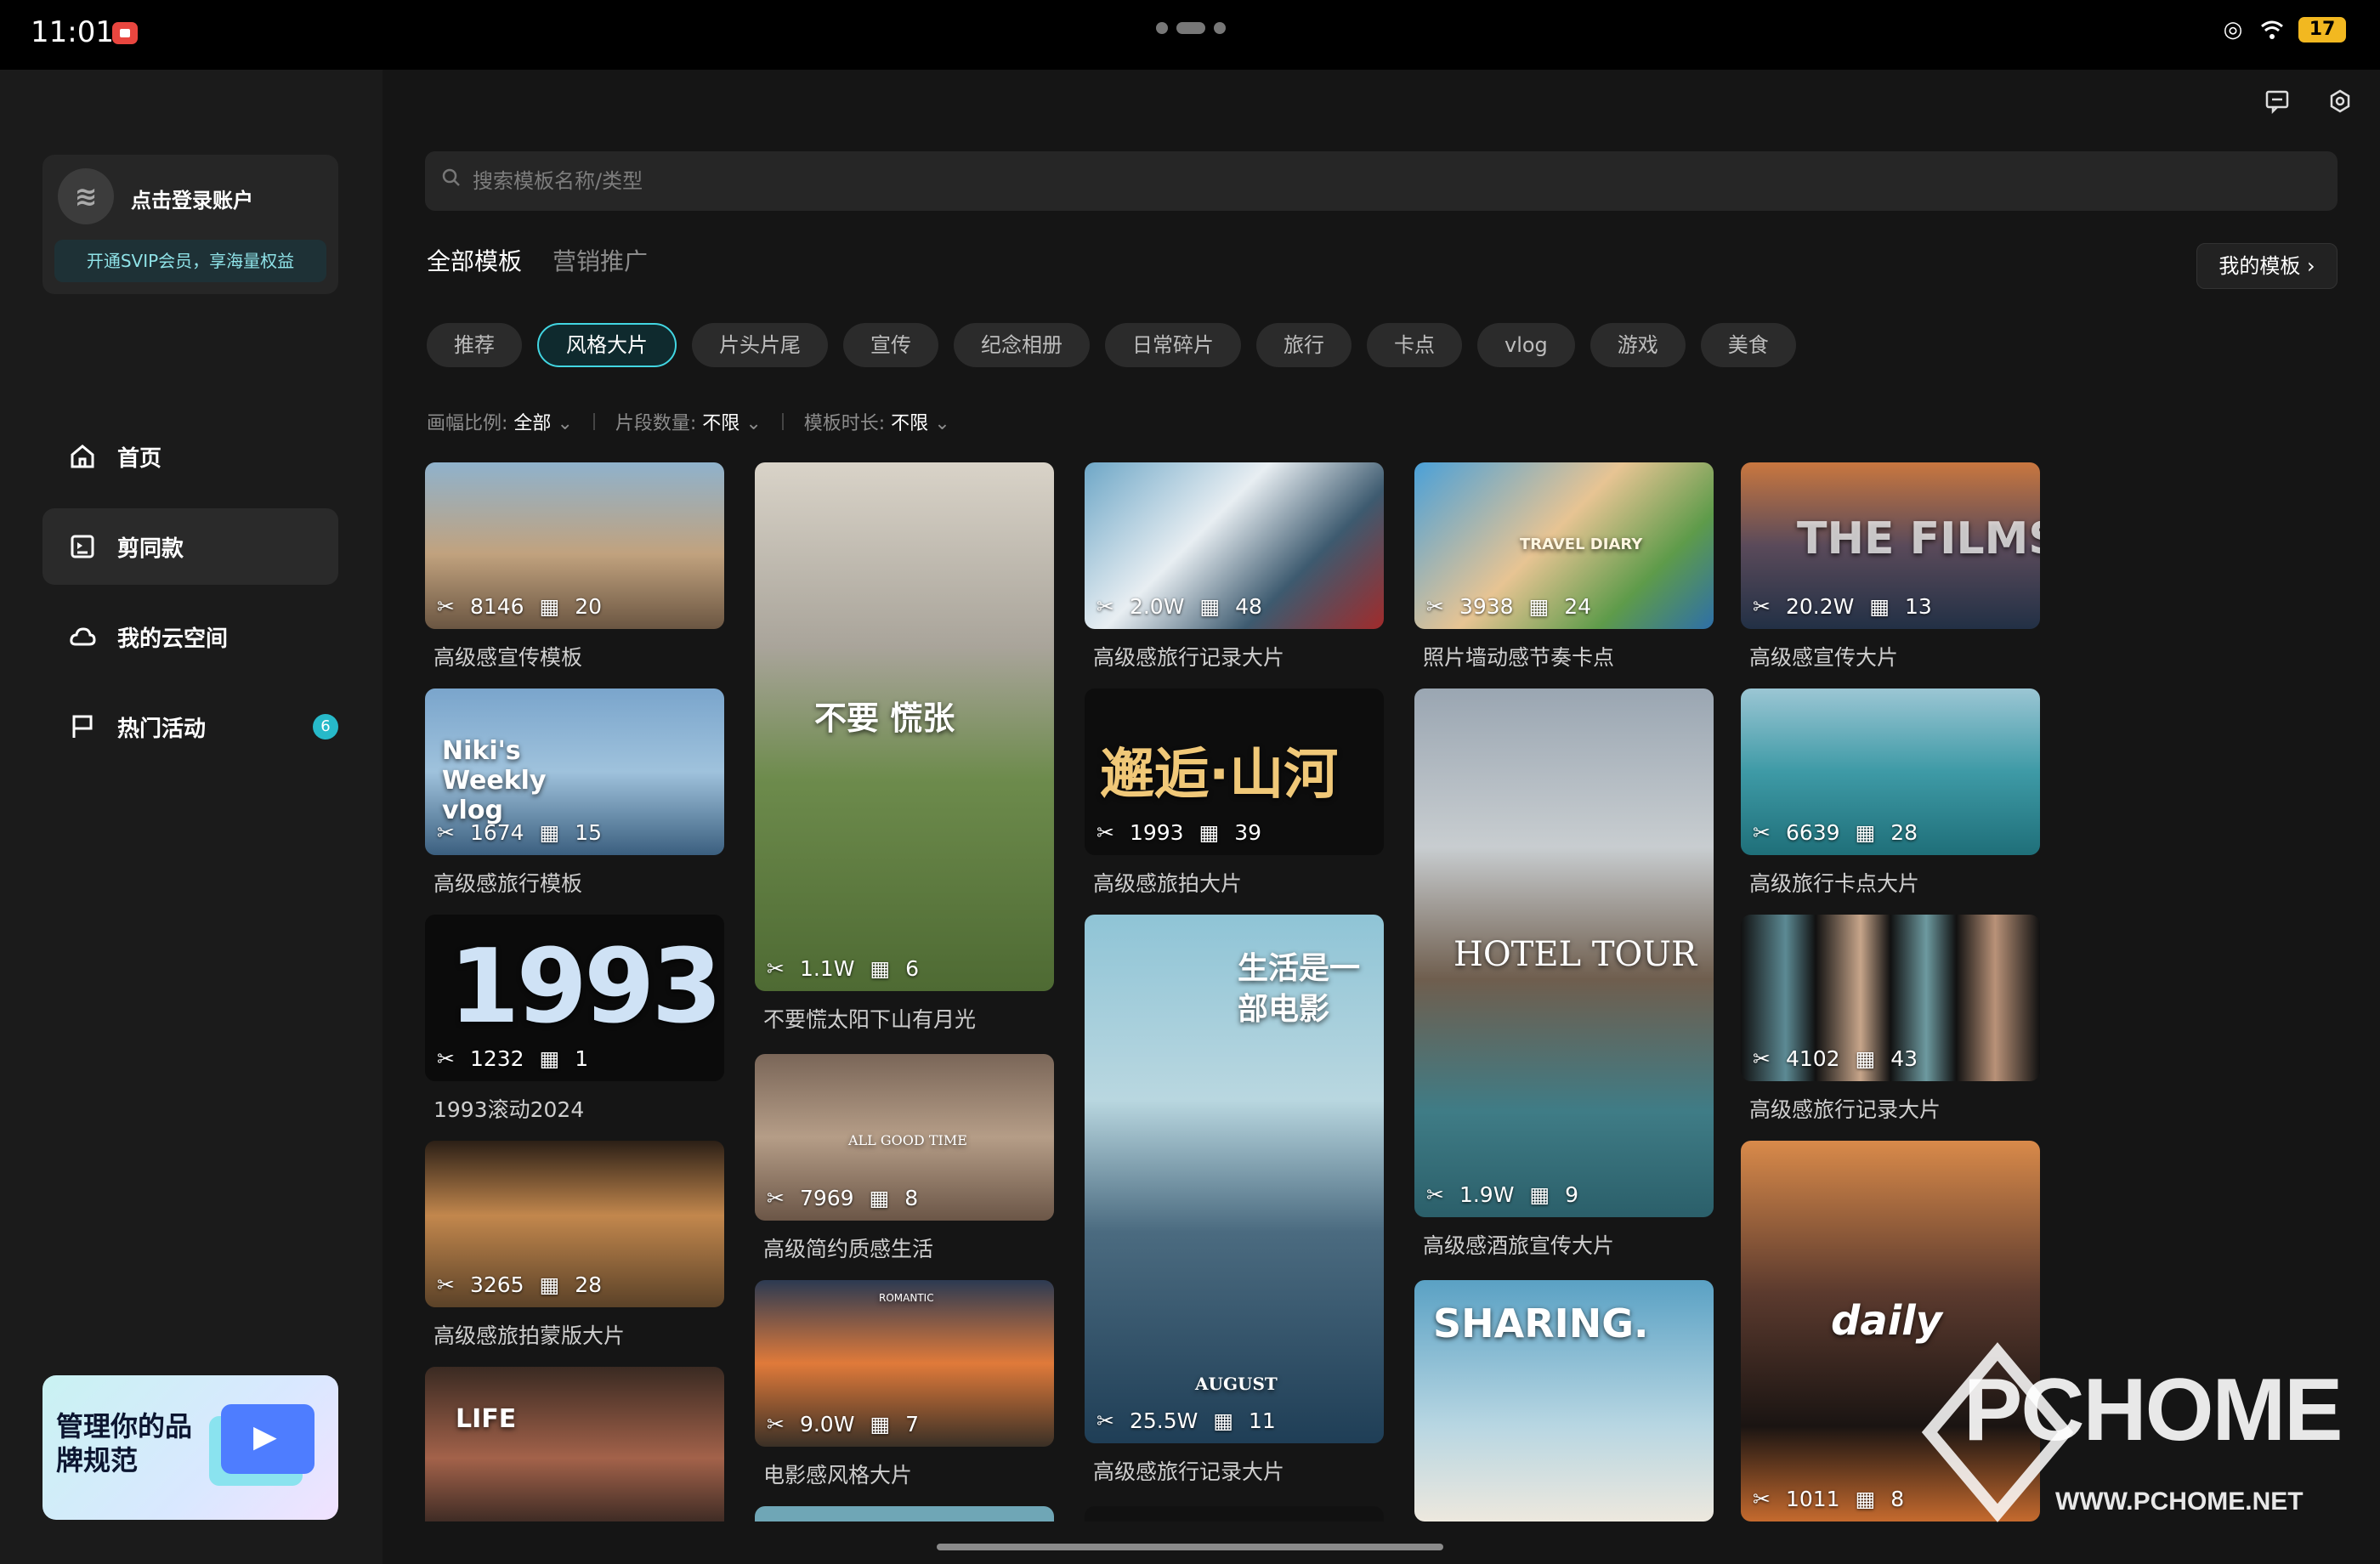  What do you see at coordinates (190, 261) in the screenshot?
I see `vip-upgrade-button: 开通SVIP会员，享海量权益` at bounding box center [190, 261].